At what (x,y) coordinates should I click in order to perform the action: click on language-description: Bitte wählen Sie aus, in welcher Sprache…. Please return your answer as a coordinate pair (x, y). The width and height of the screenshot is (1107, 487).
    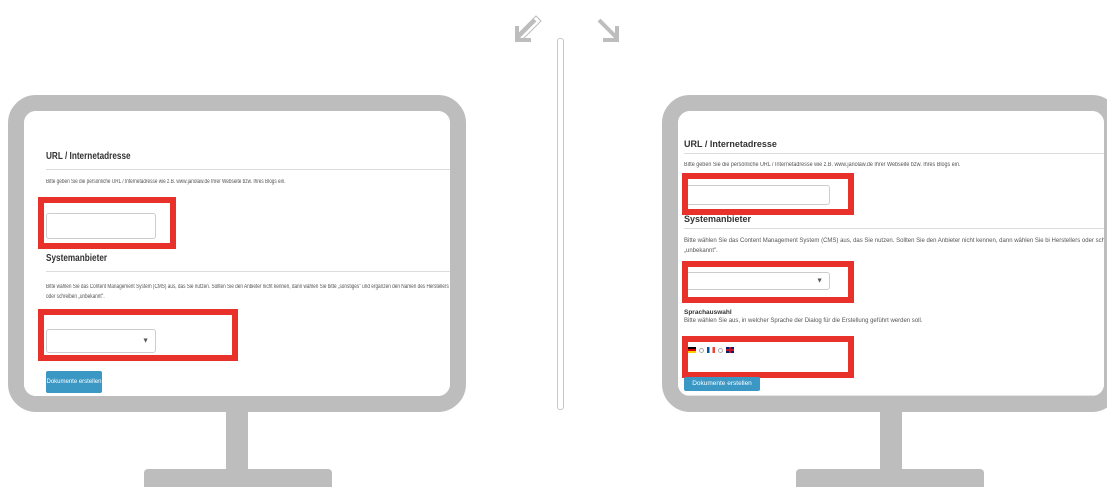
    Looking at the image, I should click on (803, 321).